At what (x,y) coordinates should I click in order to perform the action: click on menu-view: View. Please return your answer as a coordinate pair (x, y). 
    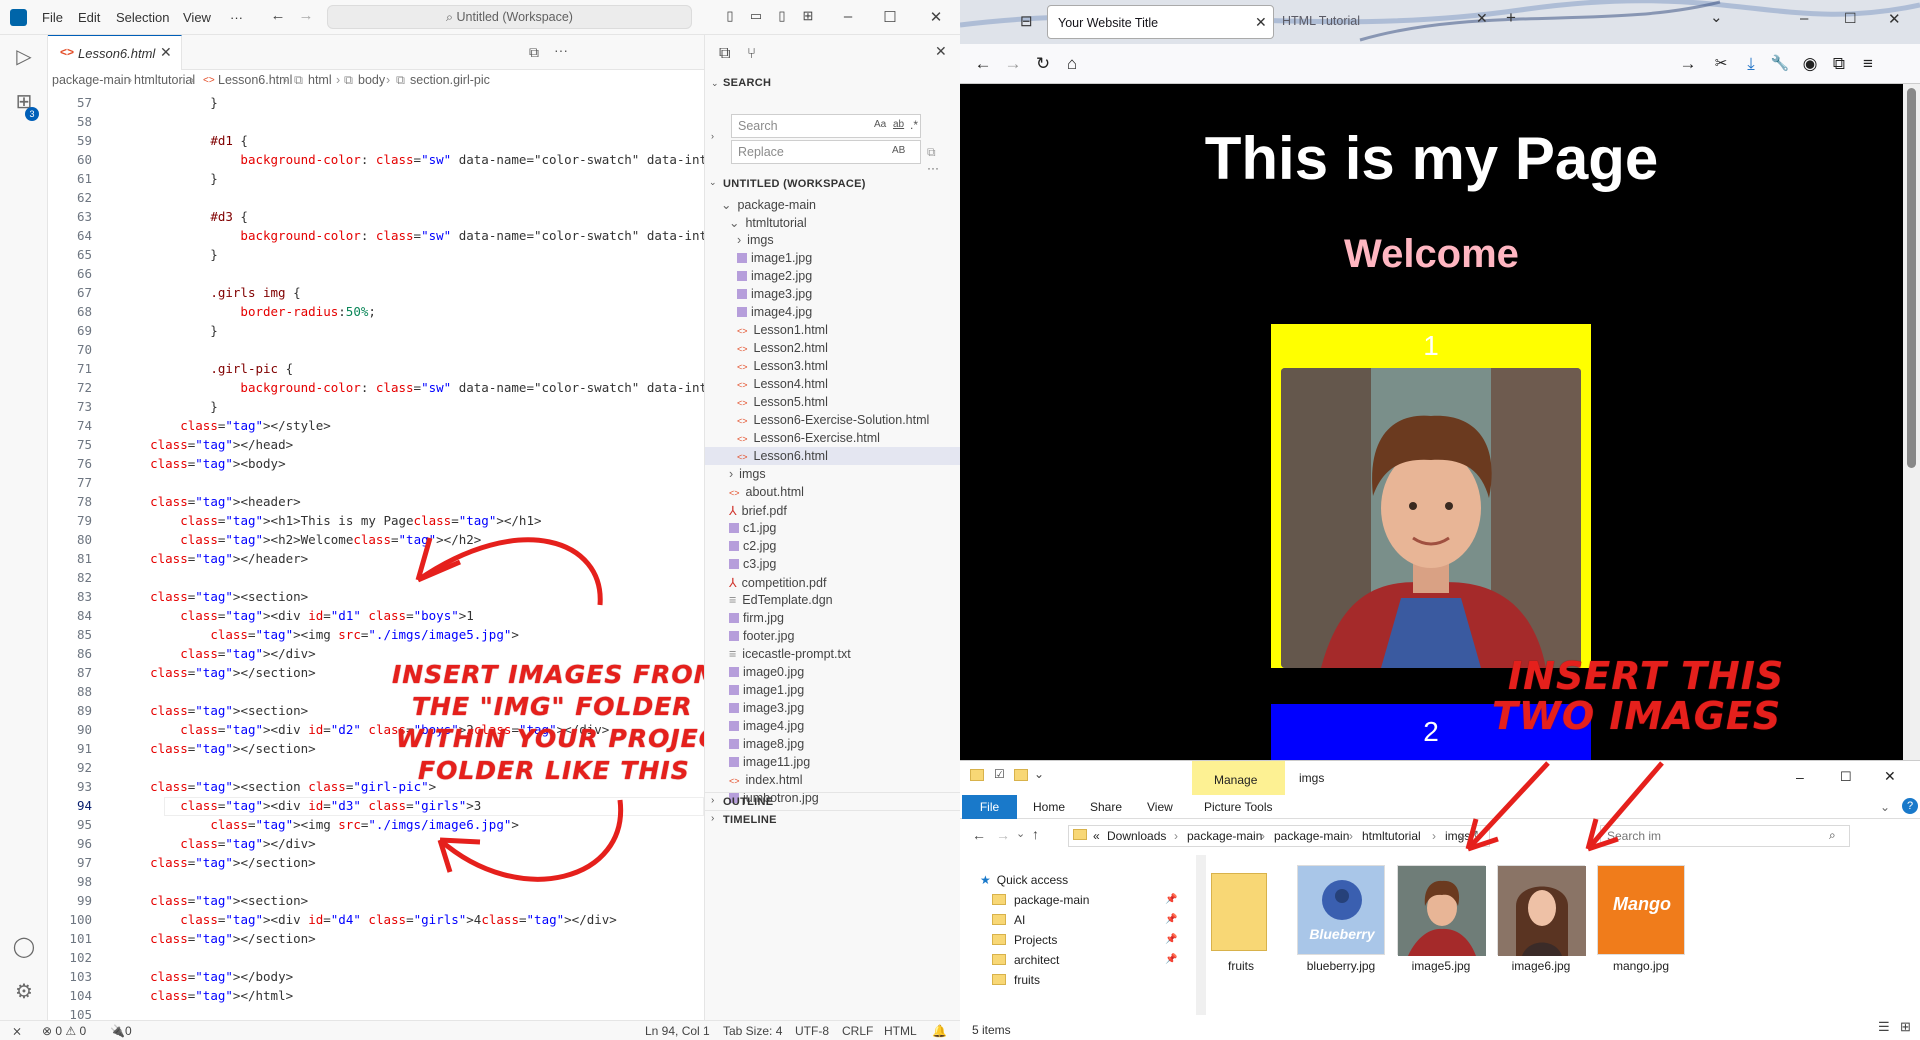
    Looking at the image, I should click on (197, 17).